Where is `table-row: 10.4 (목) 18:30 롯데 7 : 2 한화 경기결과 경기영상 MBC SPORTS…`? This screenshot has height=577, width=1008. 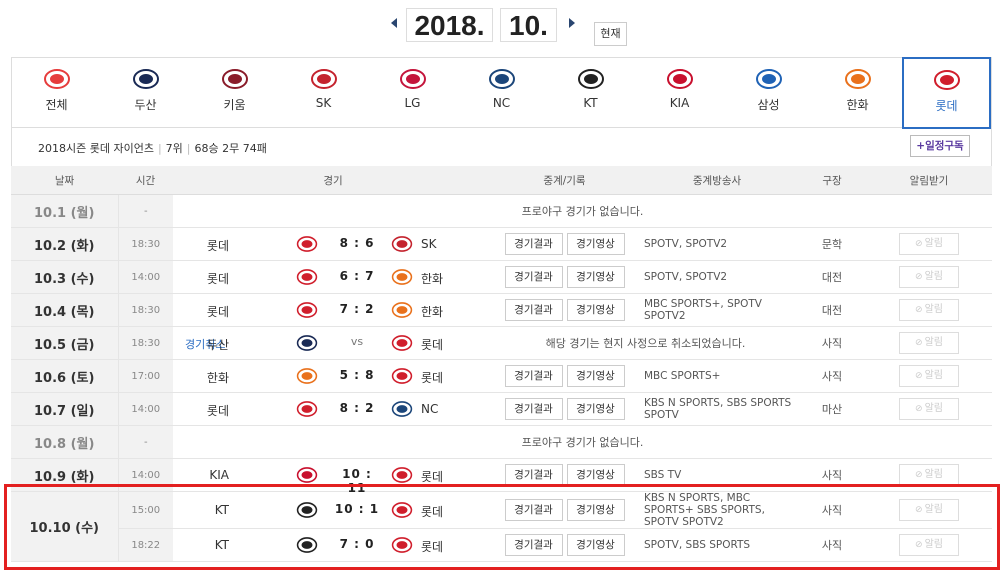
table-row: 10.4 (목) 18:30 롯데 7 : 2 한화 경기결과 경기영상 MBC SPORTS… is located at coordinates (501, 310).